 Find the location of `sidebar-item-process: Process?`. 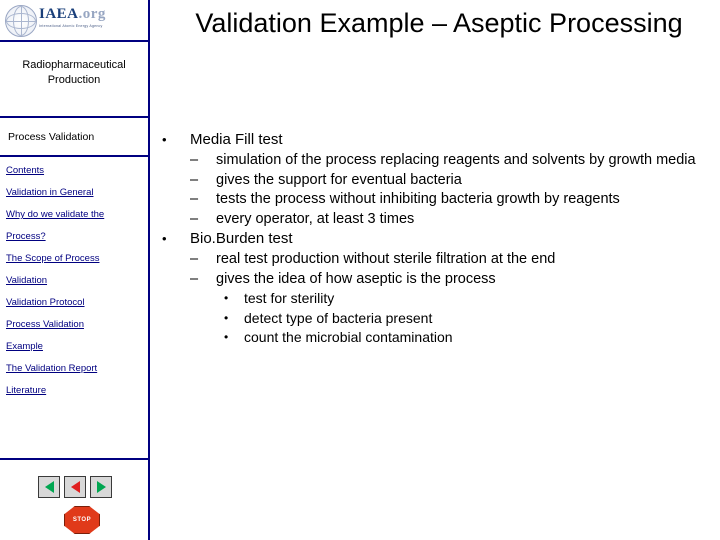

sidebar-item-process: Process? is located at coordinates (77, 236).